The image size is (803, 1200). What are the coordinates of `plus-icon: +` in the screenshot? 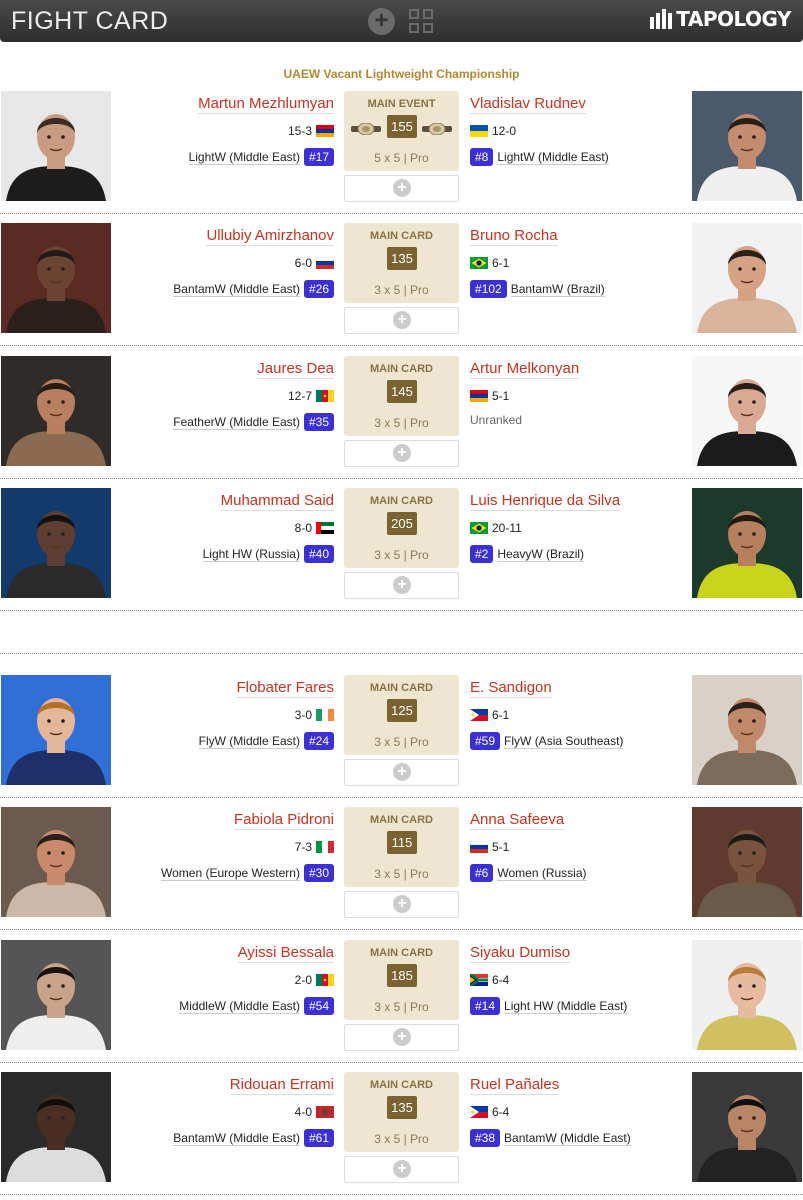 It's located at (402, 453).